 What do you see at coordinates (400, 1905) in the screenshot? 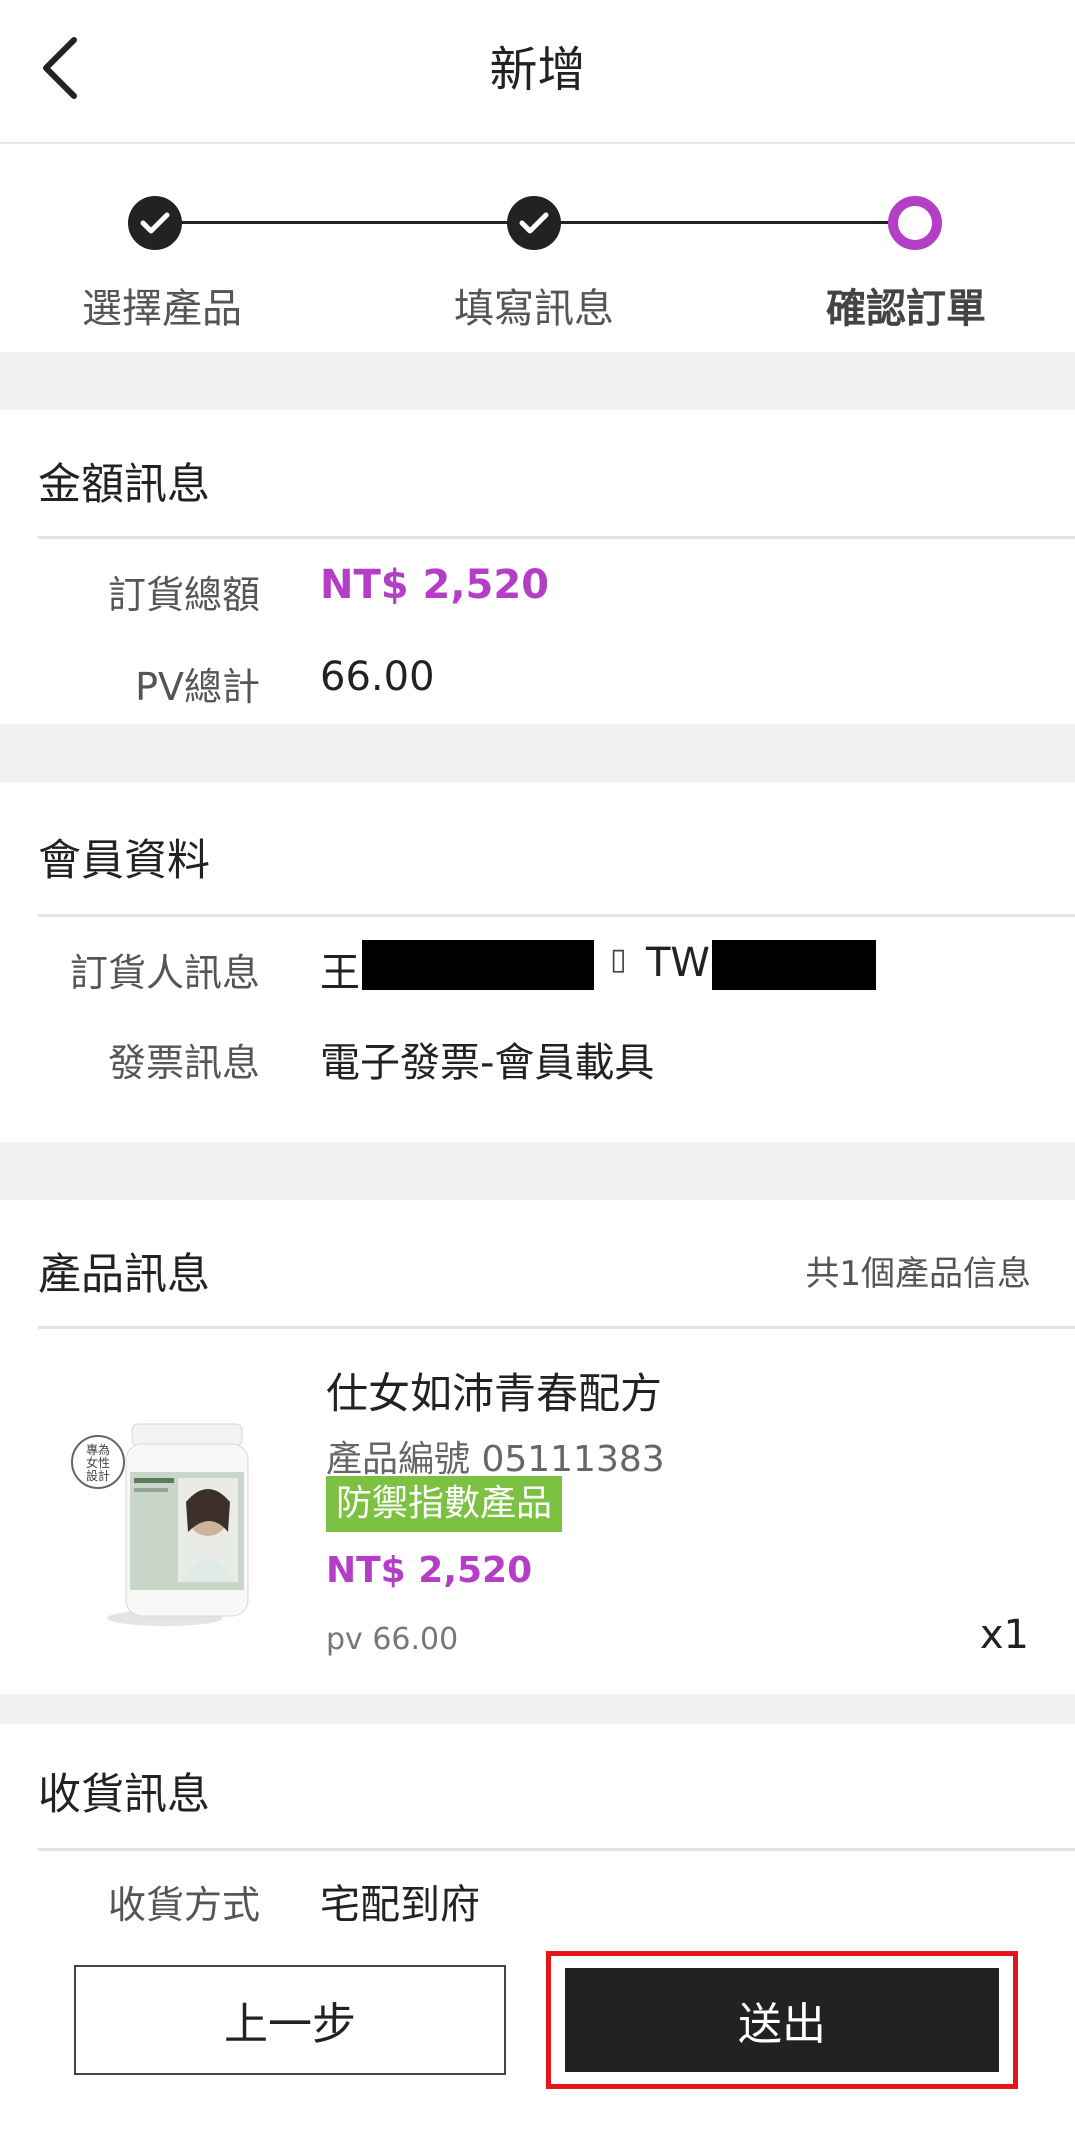
I see `shipping-method-value: 宅配到府` at bounding box center [400, 1905].